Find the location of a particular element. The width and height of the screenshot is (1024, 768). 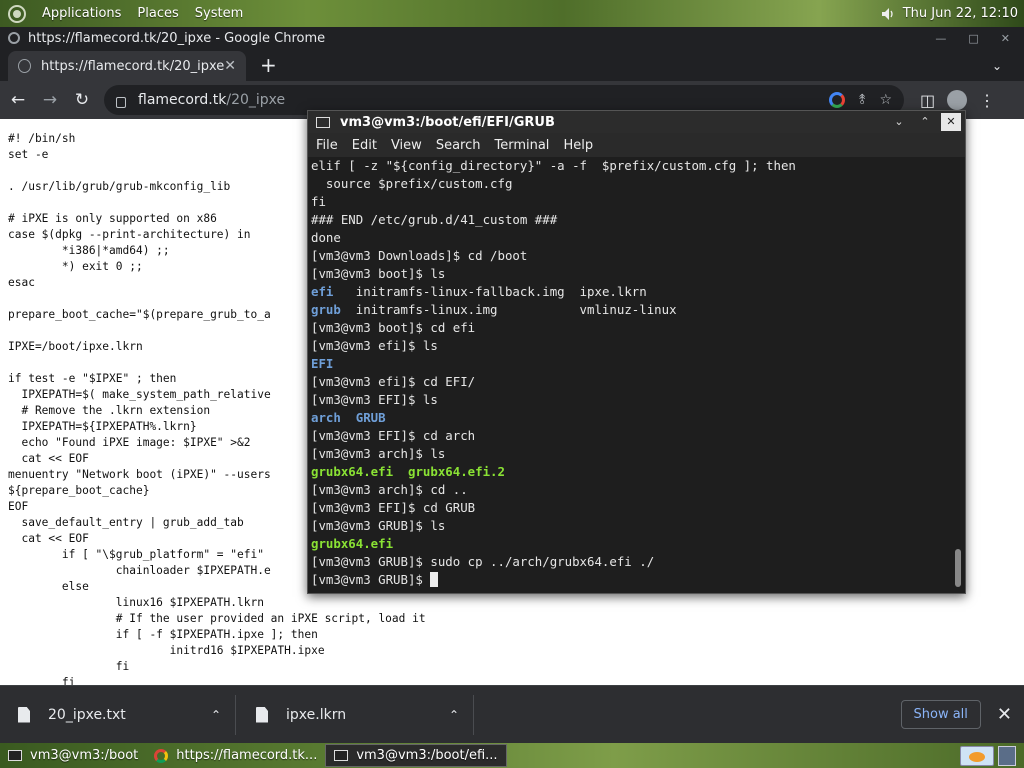

terminal-dir-entry: grubx64.efi is located at coordinates (352, 471).